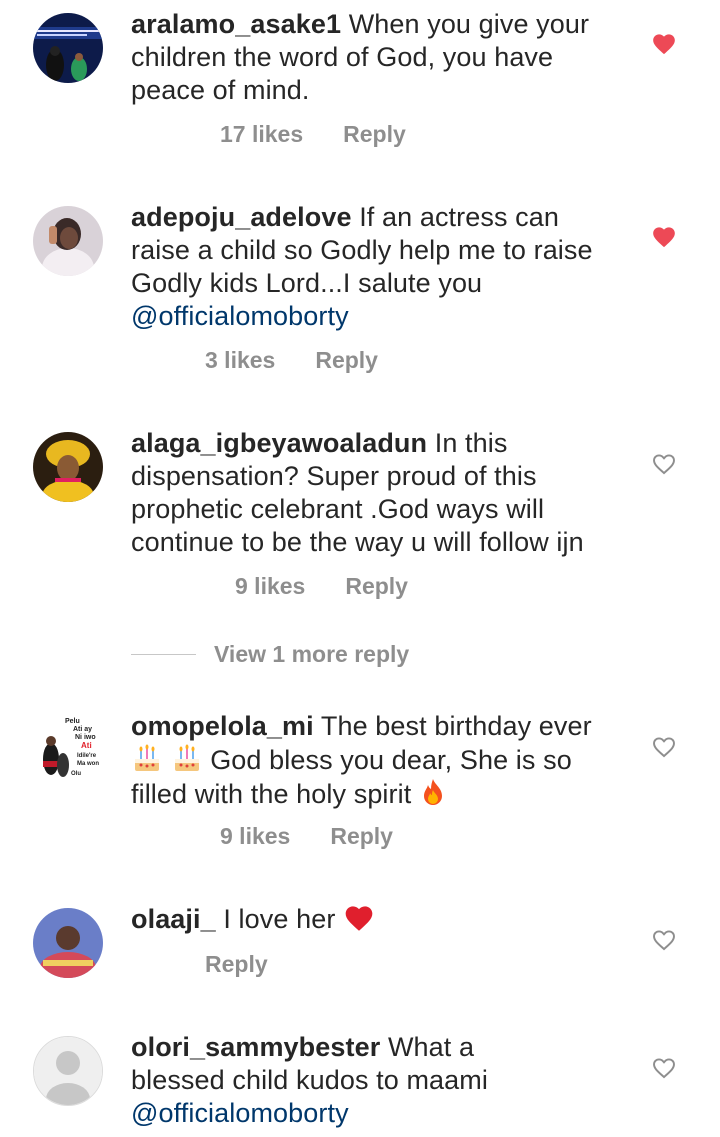 The image size is (720, 1137). Describe the element at coordinates (72, 721) in the screenshot. I see `avatar-sign-text: Pelu` at that location.